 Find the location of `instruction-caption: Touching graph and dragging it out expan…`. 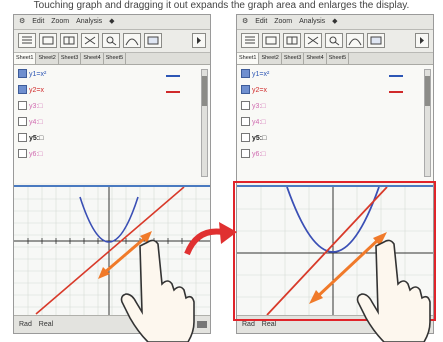

instruction-caption: Touching graph and dragging it out expan… is located at coordinates (221, 5).